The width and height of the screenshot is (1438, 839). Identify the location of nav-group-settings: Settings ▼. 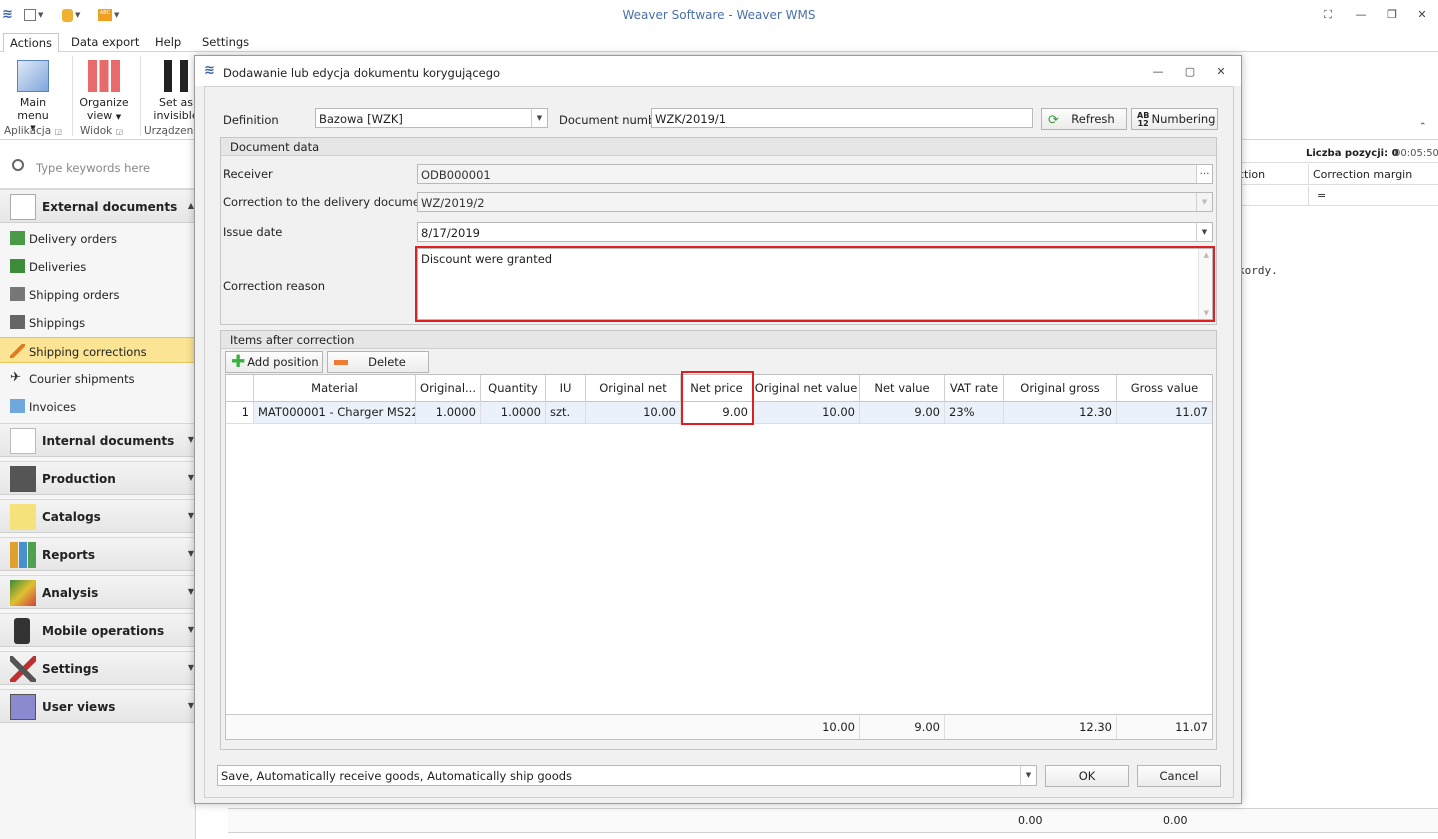
(98, 668).